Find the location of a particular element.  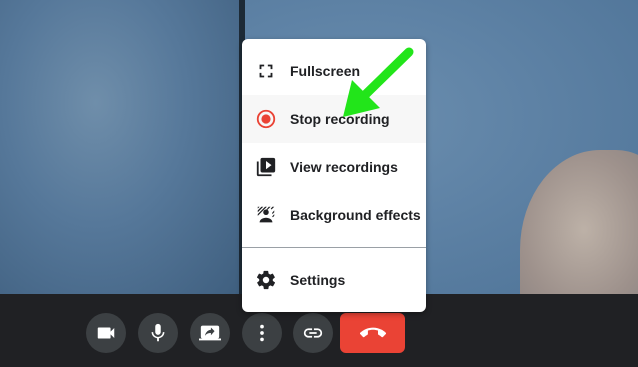

menu-item-label: Stop recording is located at coordinates (340, 119).